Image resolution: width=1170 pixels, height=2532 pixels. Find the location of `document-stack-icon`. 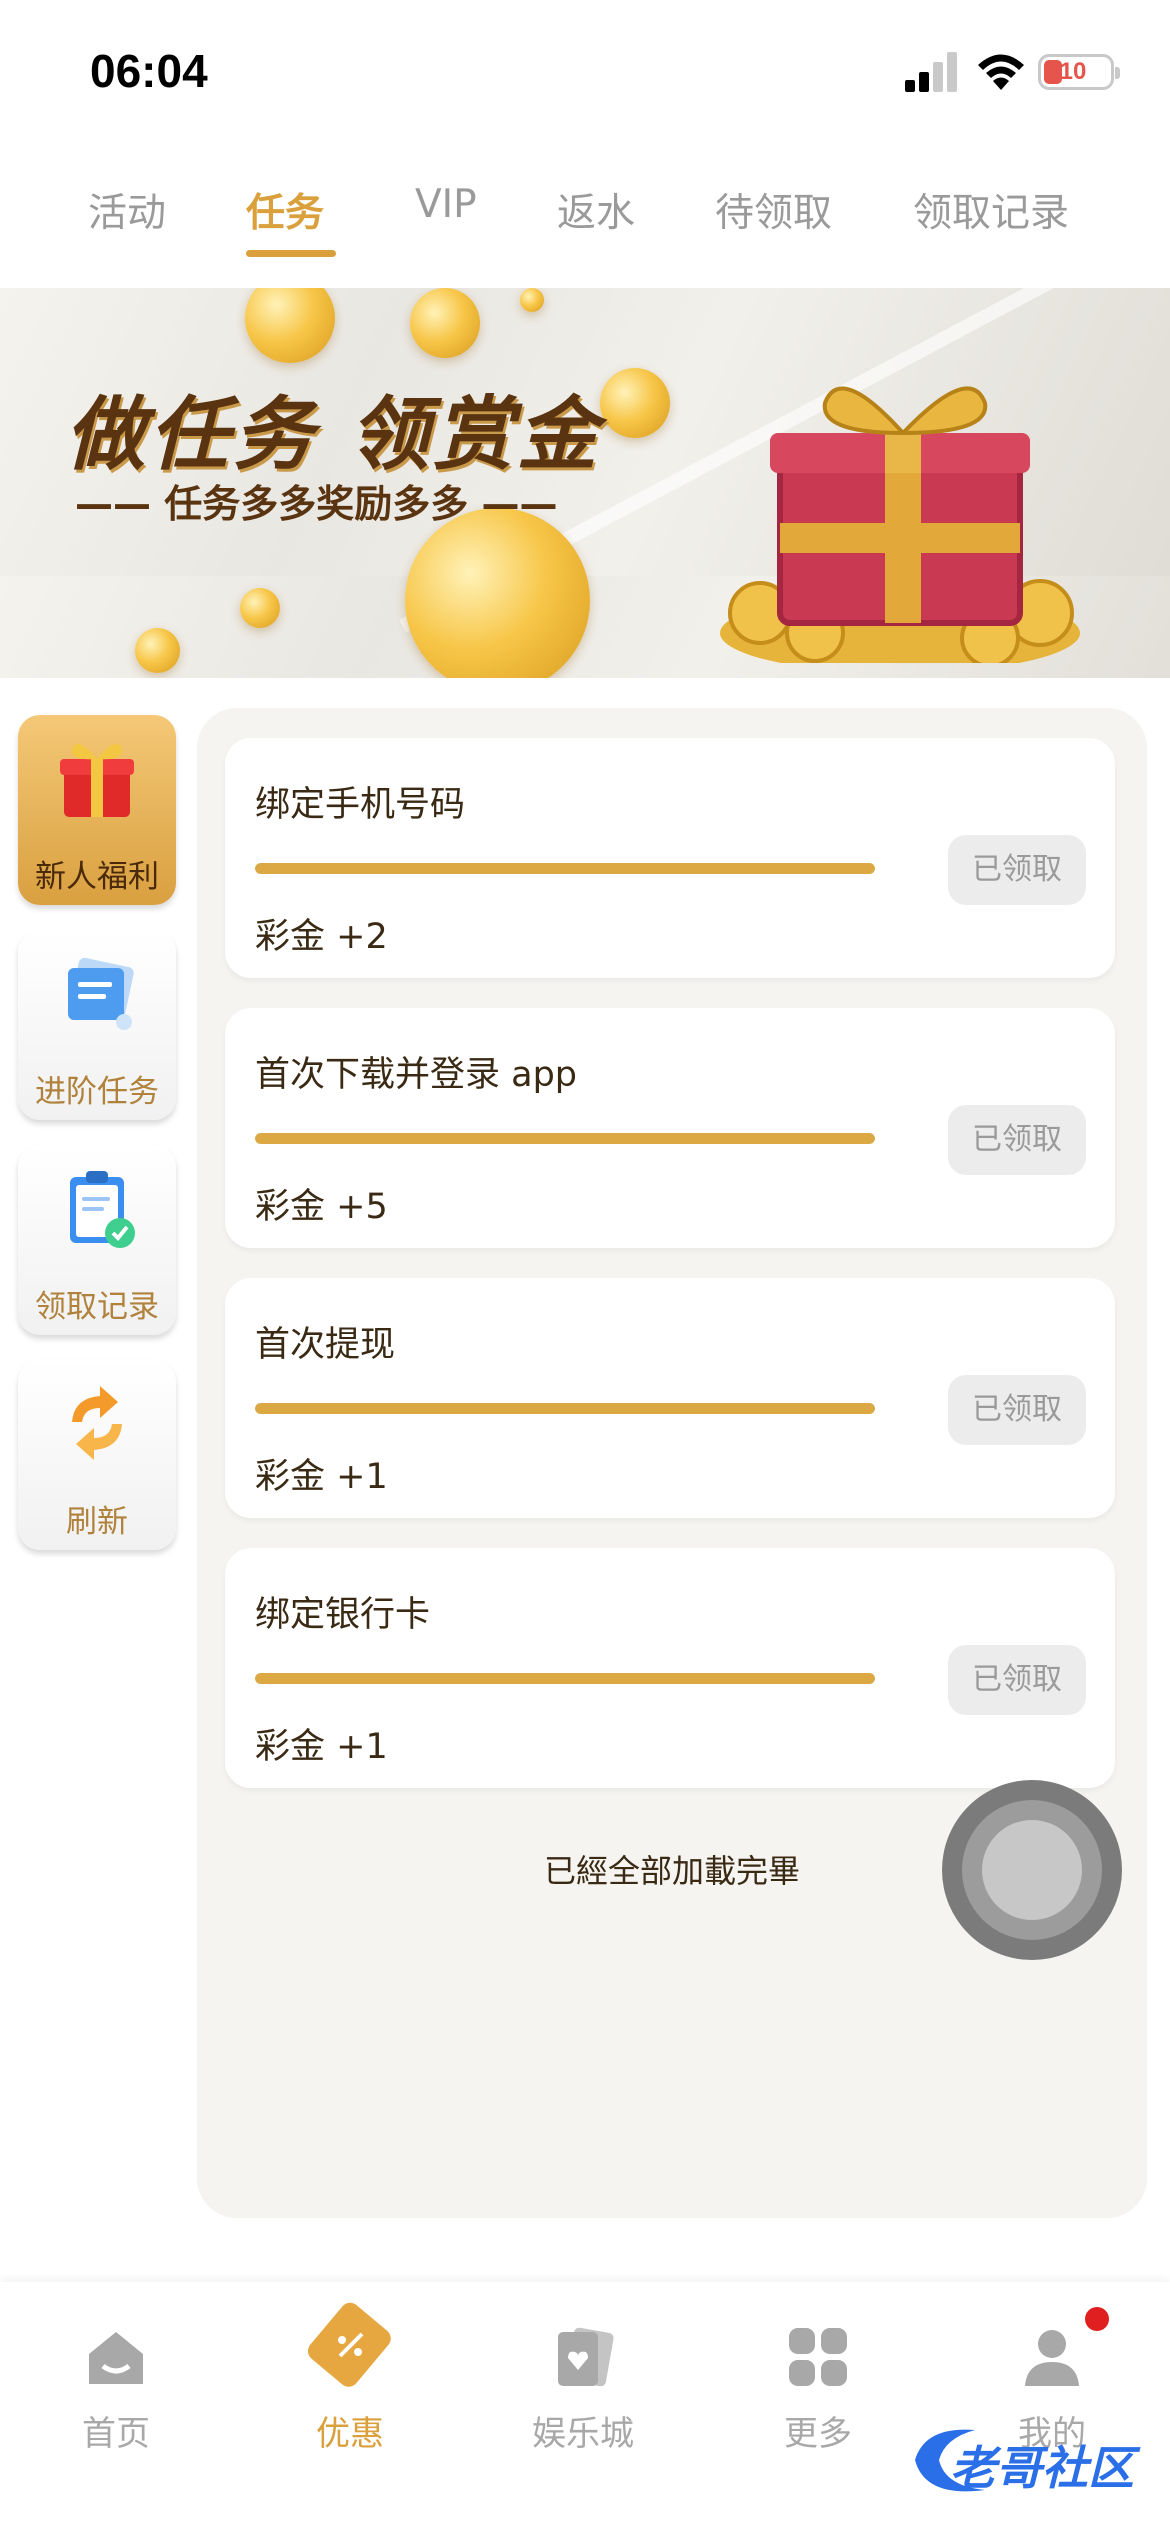

document-stack-icon is located at coordinates (101, 993).